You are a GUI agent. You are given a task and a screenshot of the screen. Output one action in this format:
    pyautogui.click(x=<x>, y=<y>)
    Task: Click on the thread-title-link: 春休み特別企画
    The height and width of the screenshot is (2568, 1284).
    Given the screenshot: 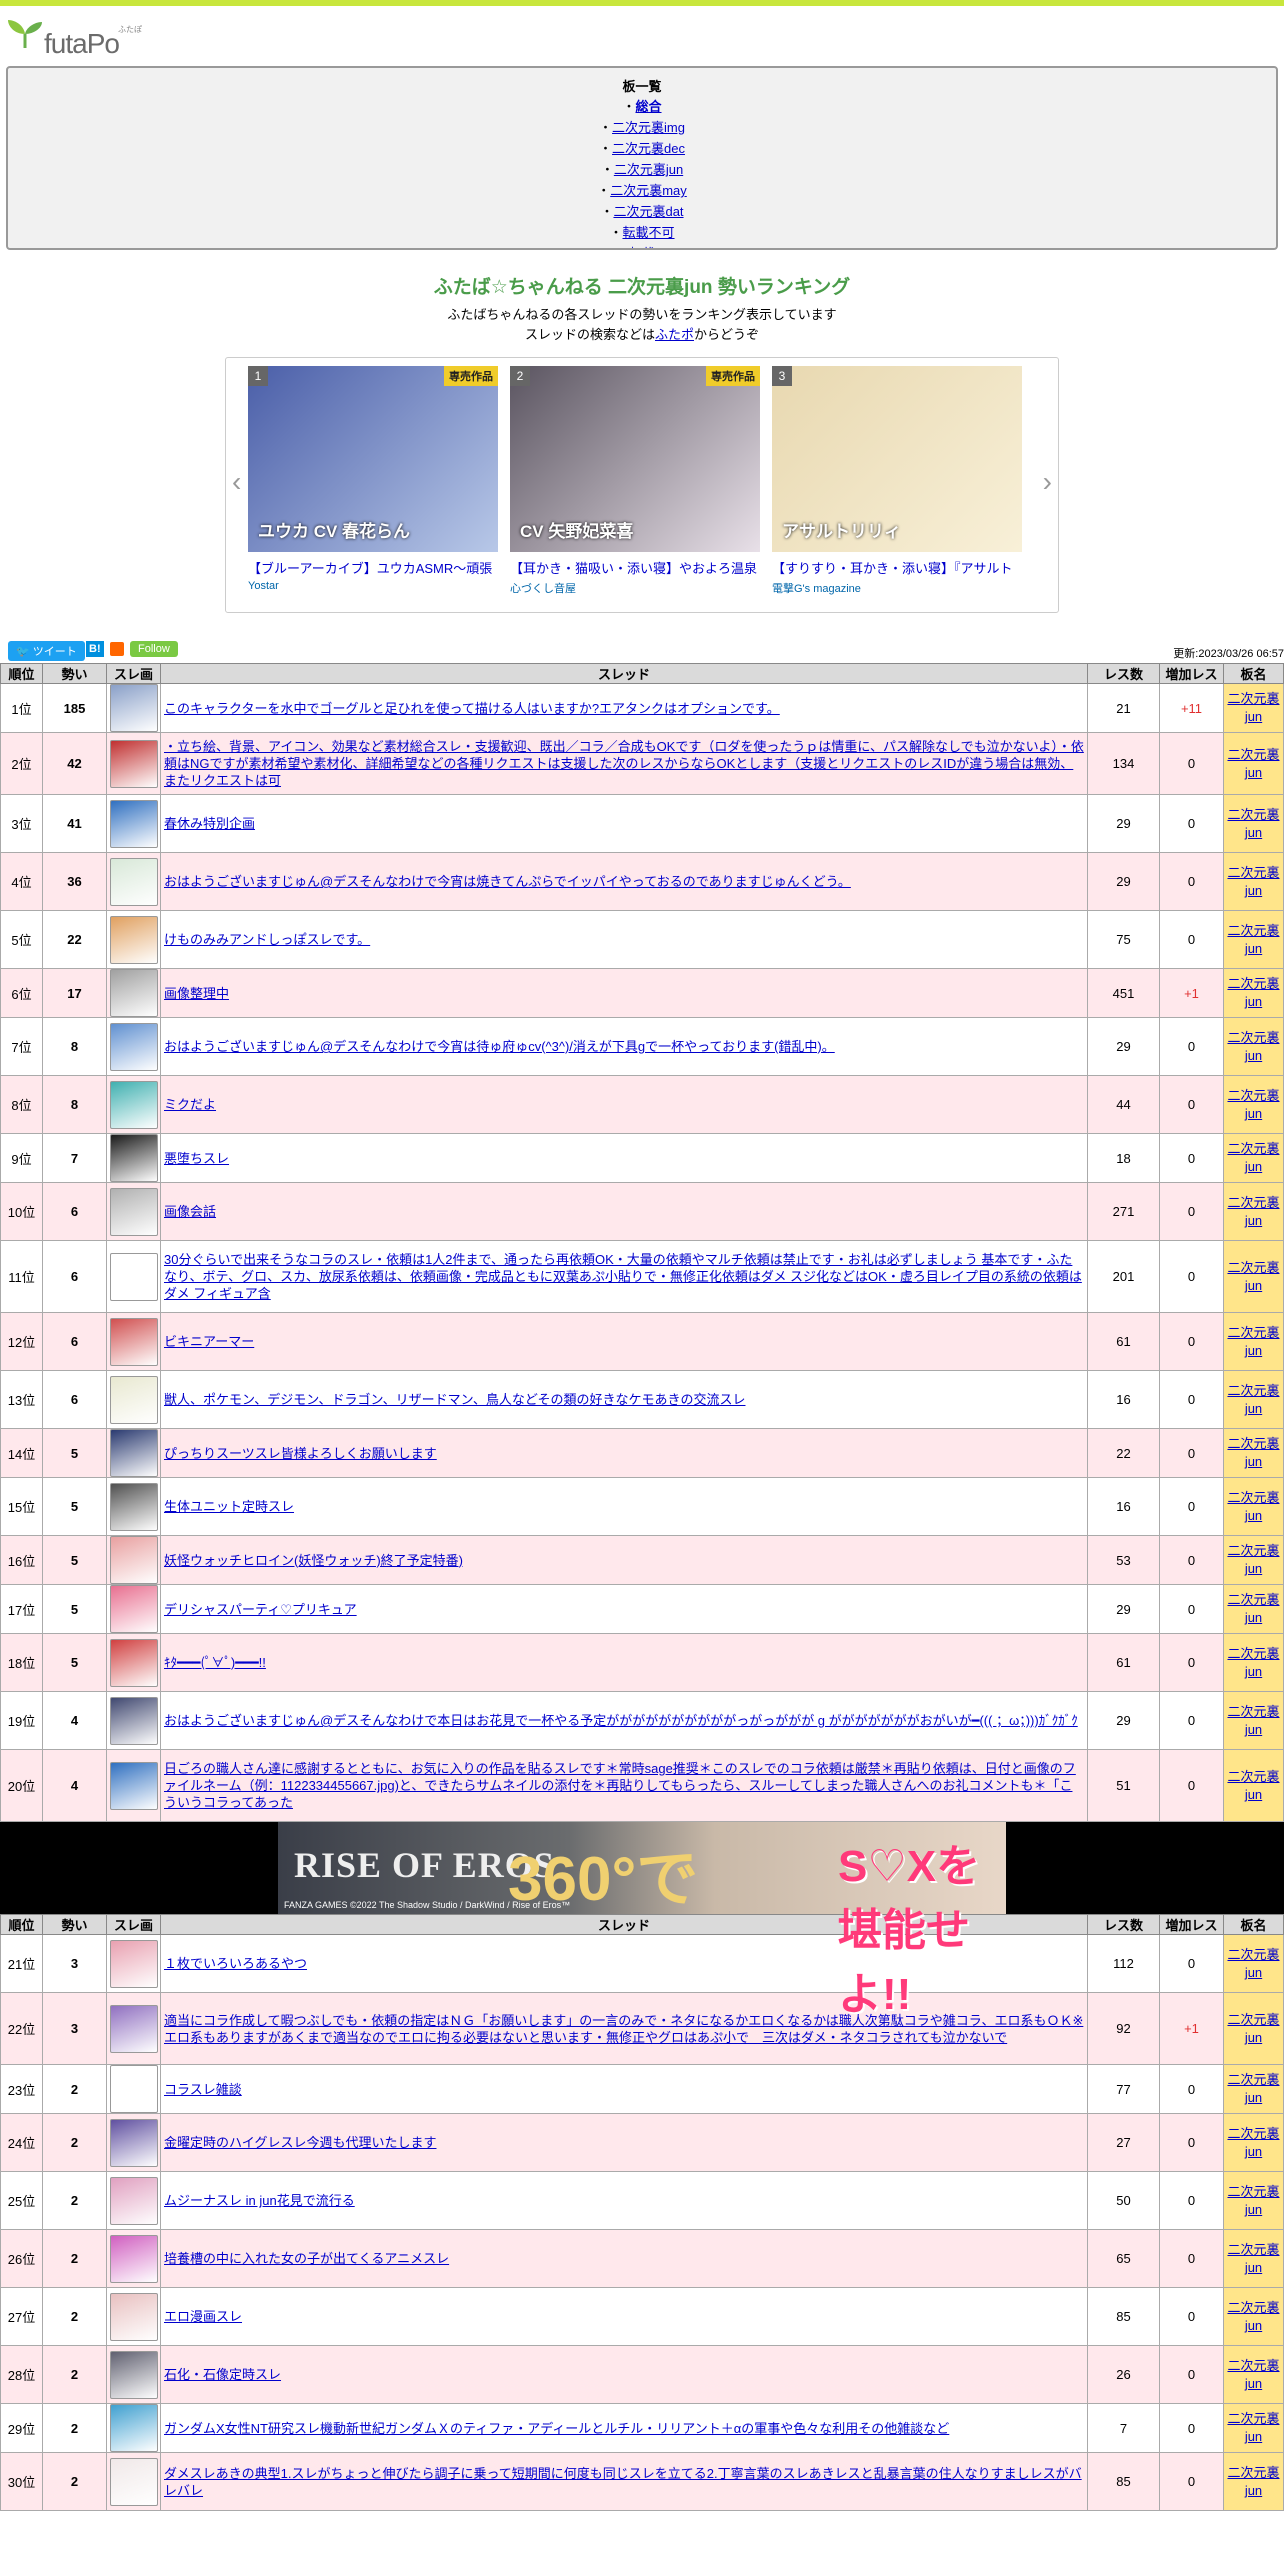 What is the action you would take?
    pyautogui.click(x=209, y=823)
    